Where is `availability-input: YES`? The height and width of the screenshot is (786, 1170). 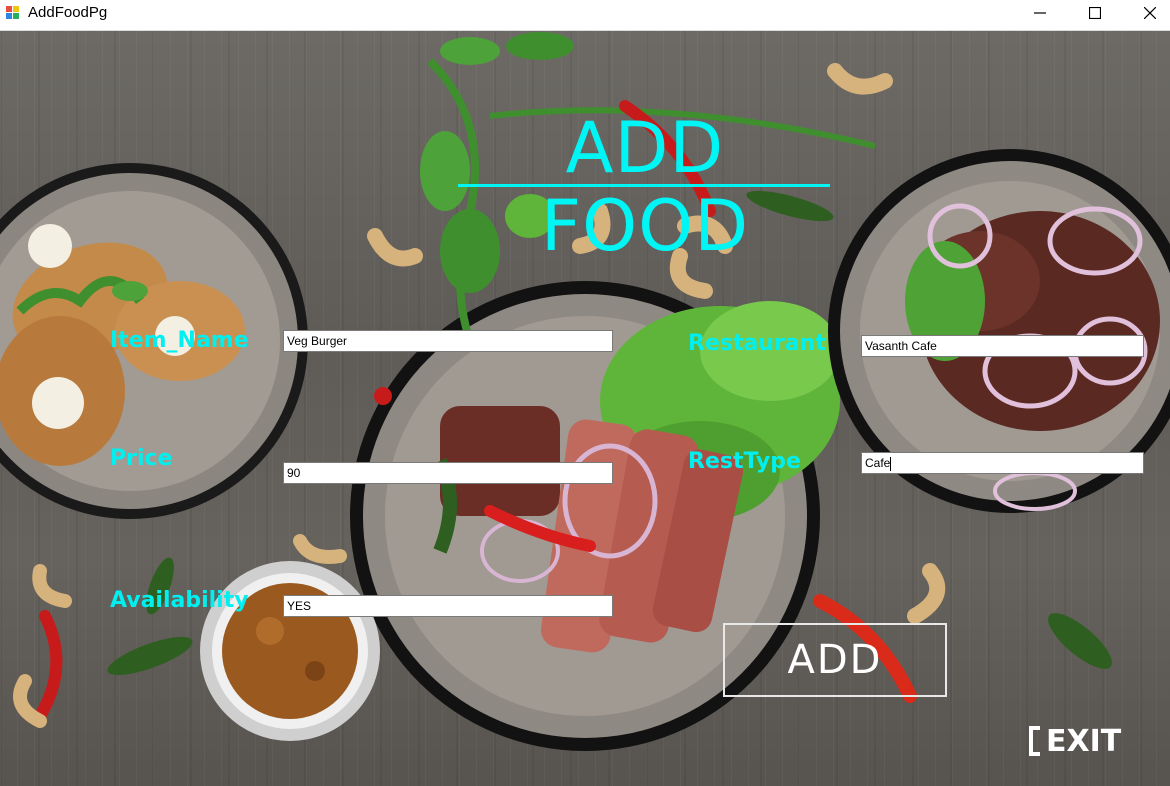 availability-input: YES is located at coordinates (448, 606).